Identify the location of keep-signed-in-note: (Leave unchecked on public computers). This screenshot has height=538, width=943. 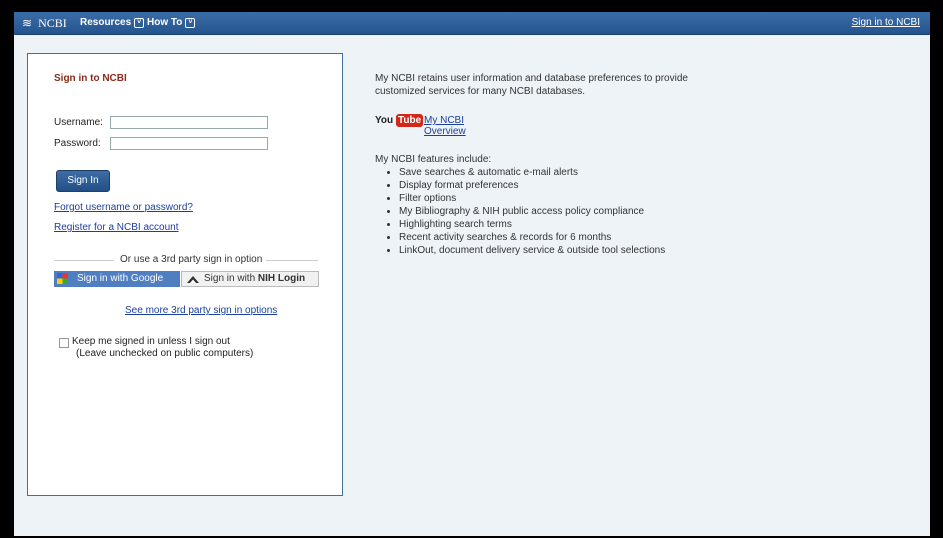
(165, 353).